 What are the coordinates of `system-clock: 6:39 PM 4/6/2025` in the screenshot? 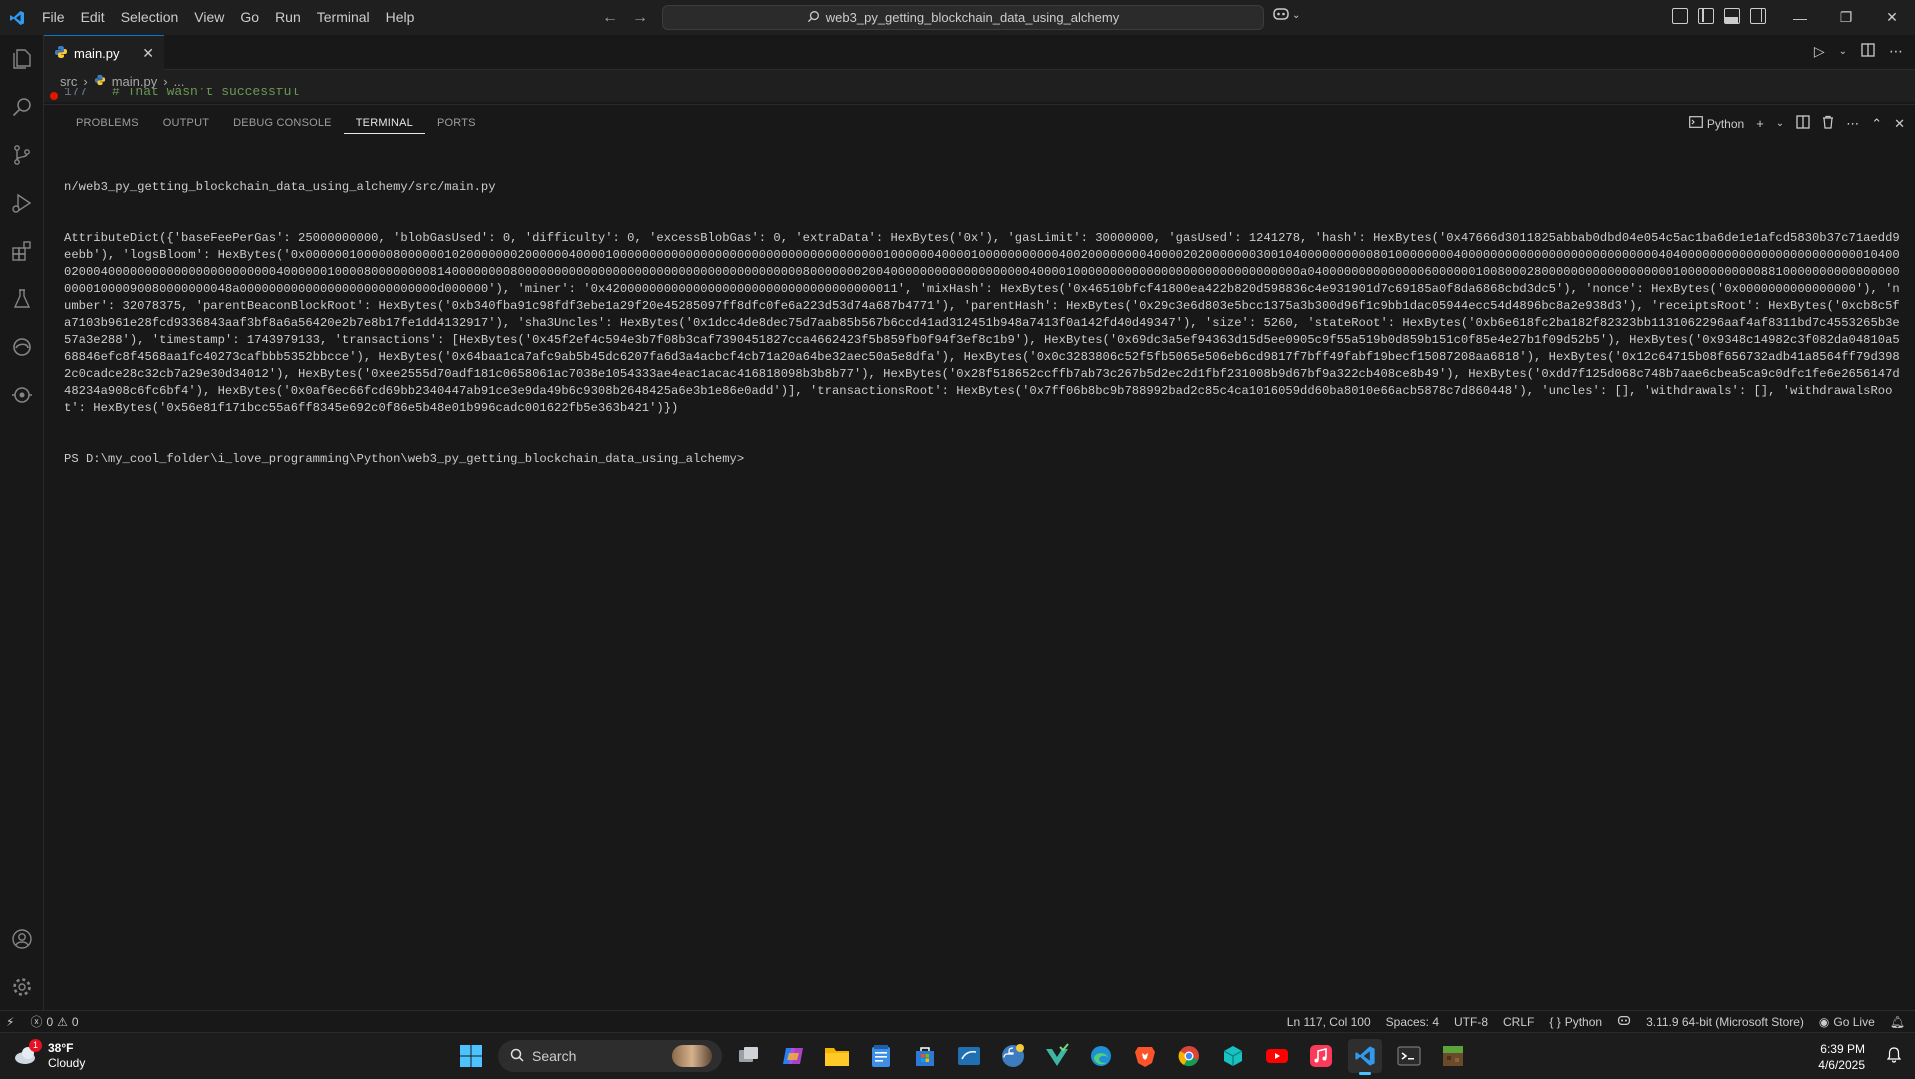 It's located at (1841, 1057).